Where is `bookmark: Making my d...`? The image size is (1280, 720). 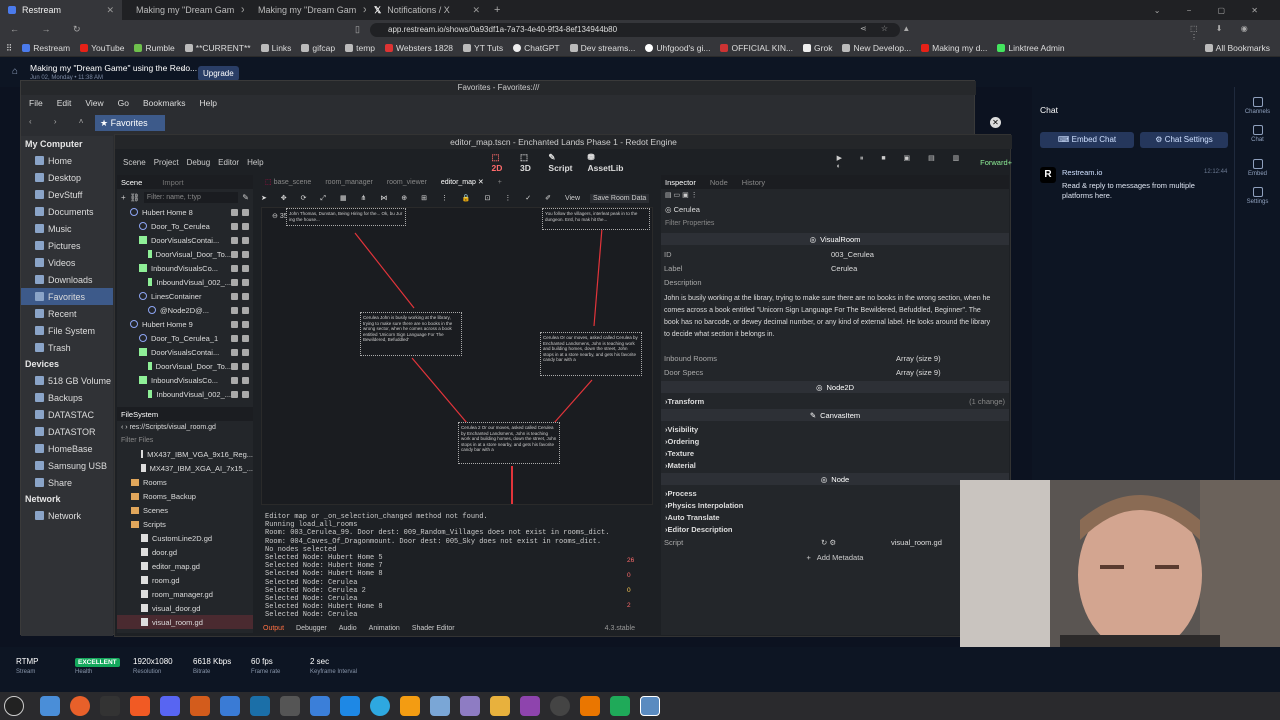
bookmark: Making my d... is located at coordinates (954, 48).